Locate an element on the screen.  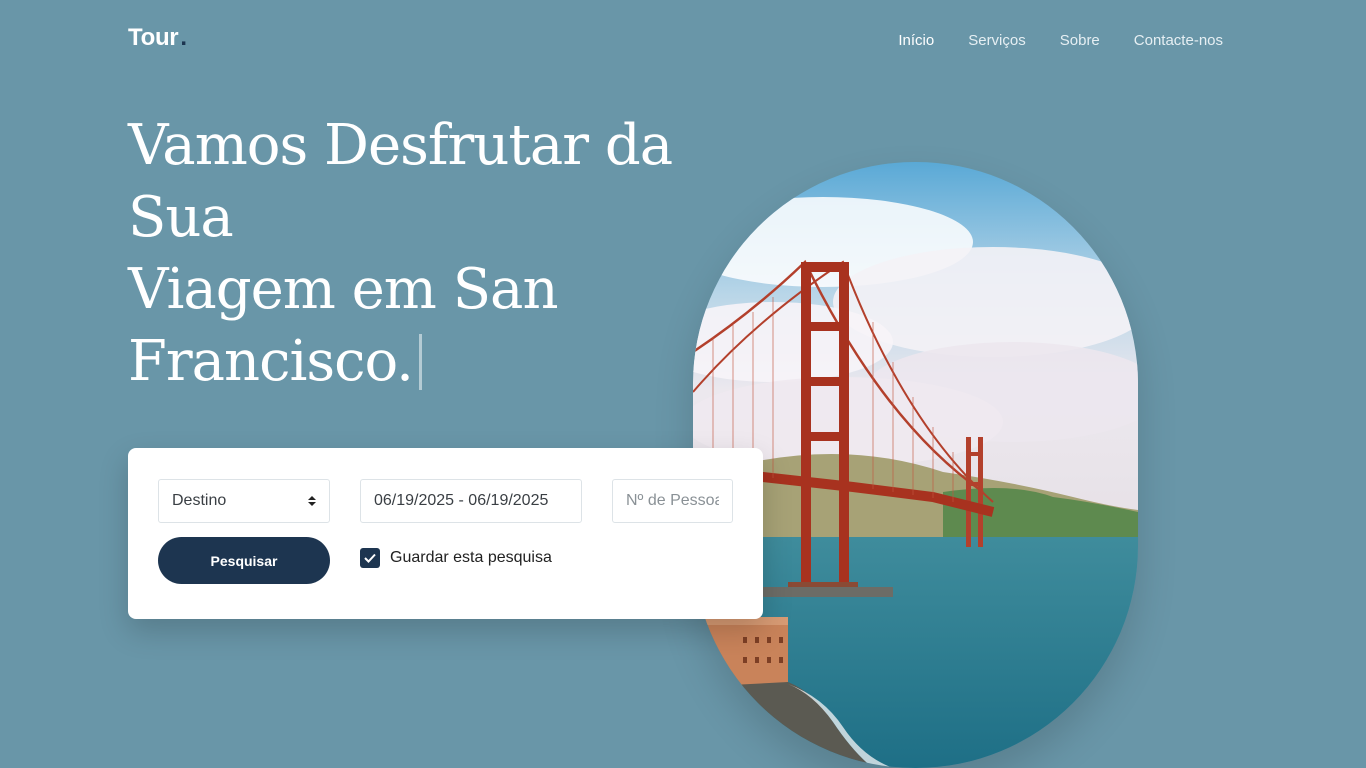
date-range-value: 06/19/2025 - 06/19/2025 is located at coordinates (461, 500).